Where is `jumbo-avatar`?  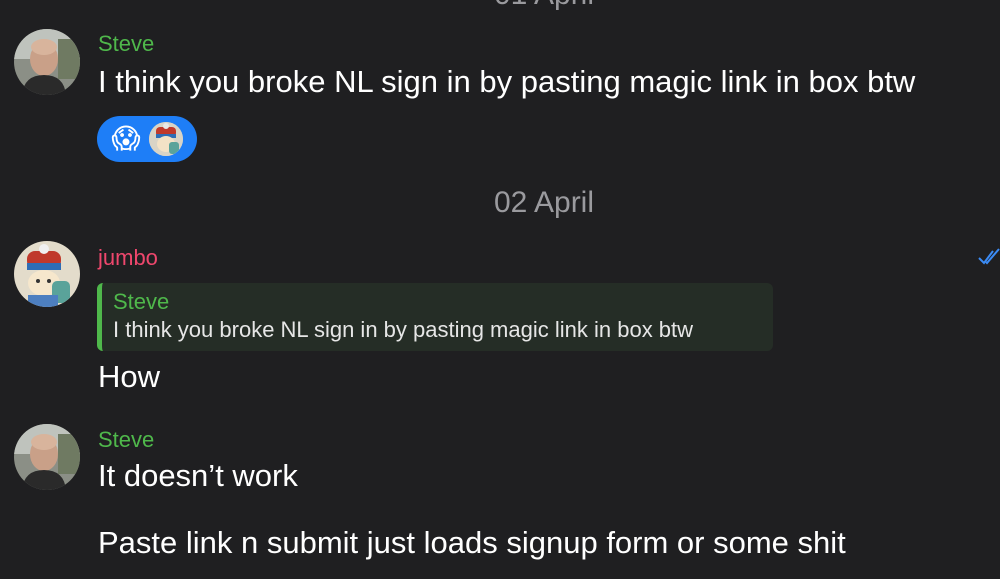
jumbo-avatar is located at coordinates (47, 274).